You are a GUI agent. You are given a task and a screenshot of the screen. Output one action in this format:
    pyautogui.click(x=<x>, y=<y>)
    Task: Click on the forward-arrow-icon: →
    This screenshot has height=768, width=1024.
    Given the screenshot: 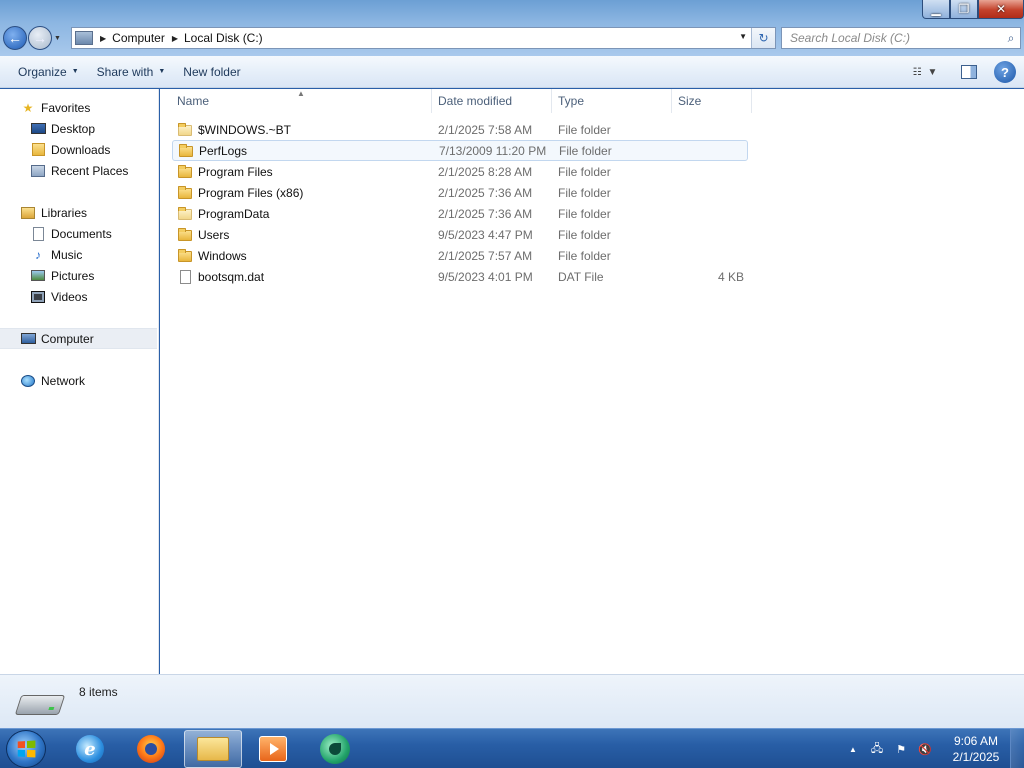 What is the action you would take?
    pyautogui.click(x=40, y=38)
    